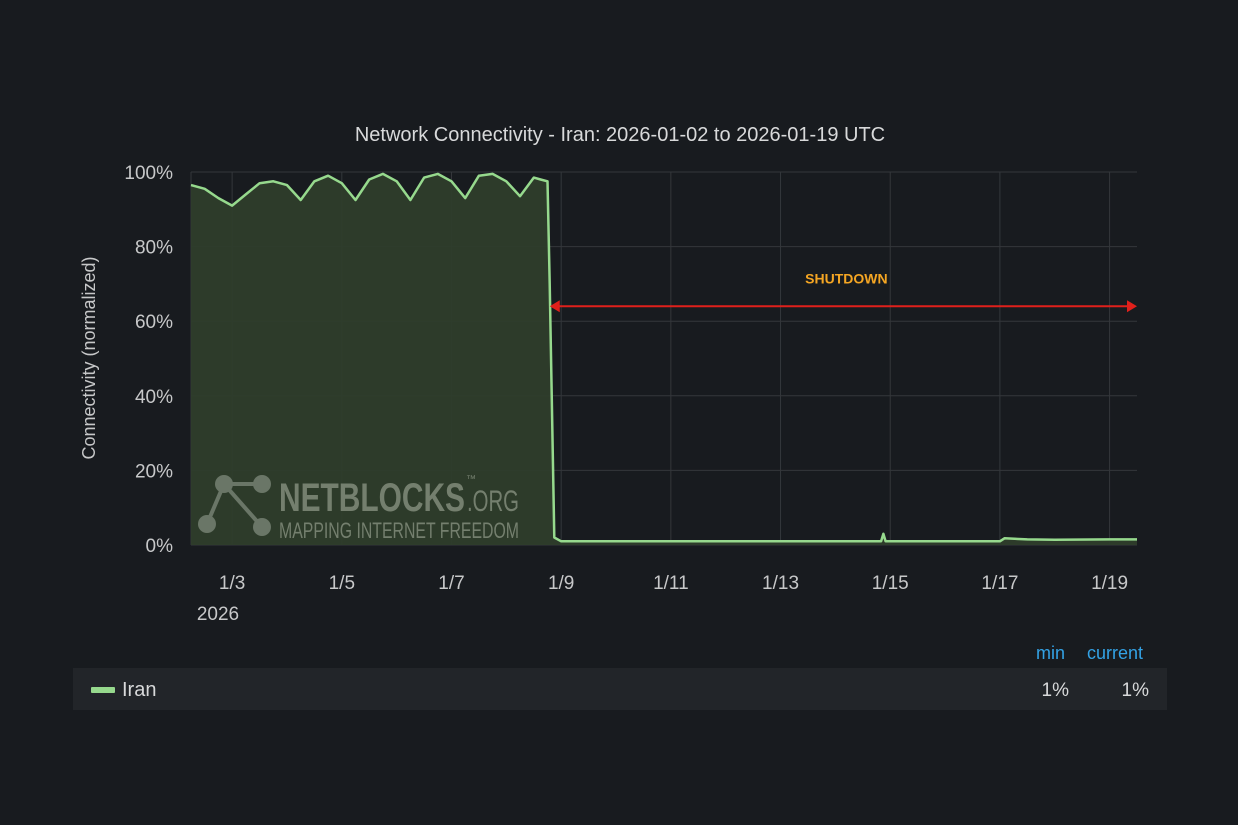 The width and height of the screenshot is (1238, 825). I want to click on watermark-name: NETBLOCKS, so click(372, 498).